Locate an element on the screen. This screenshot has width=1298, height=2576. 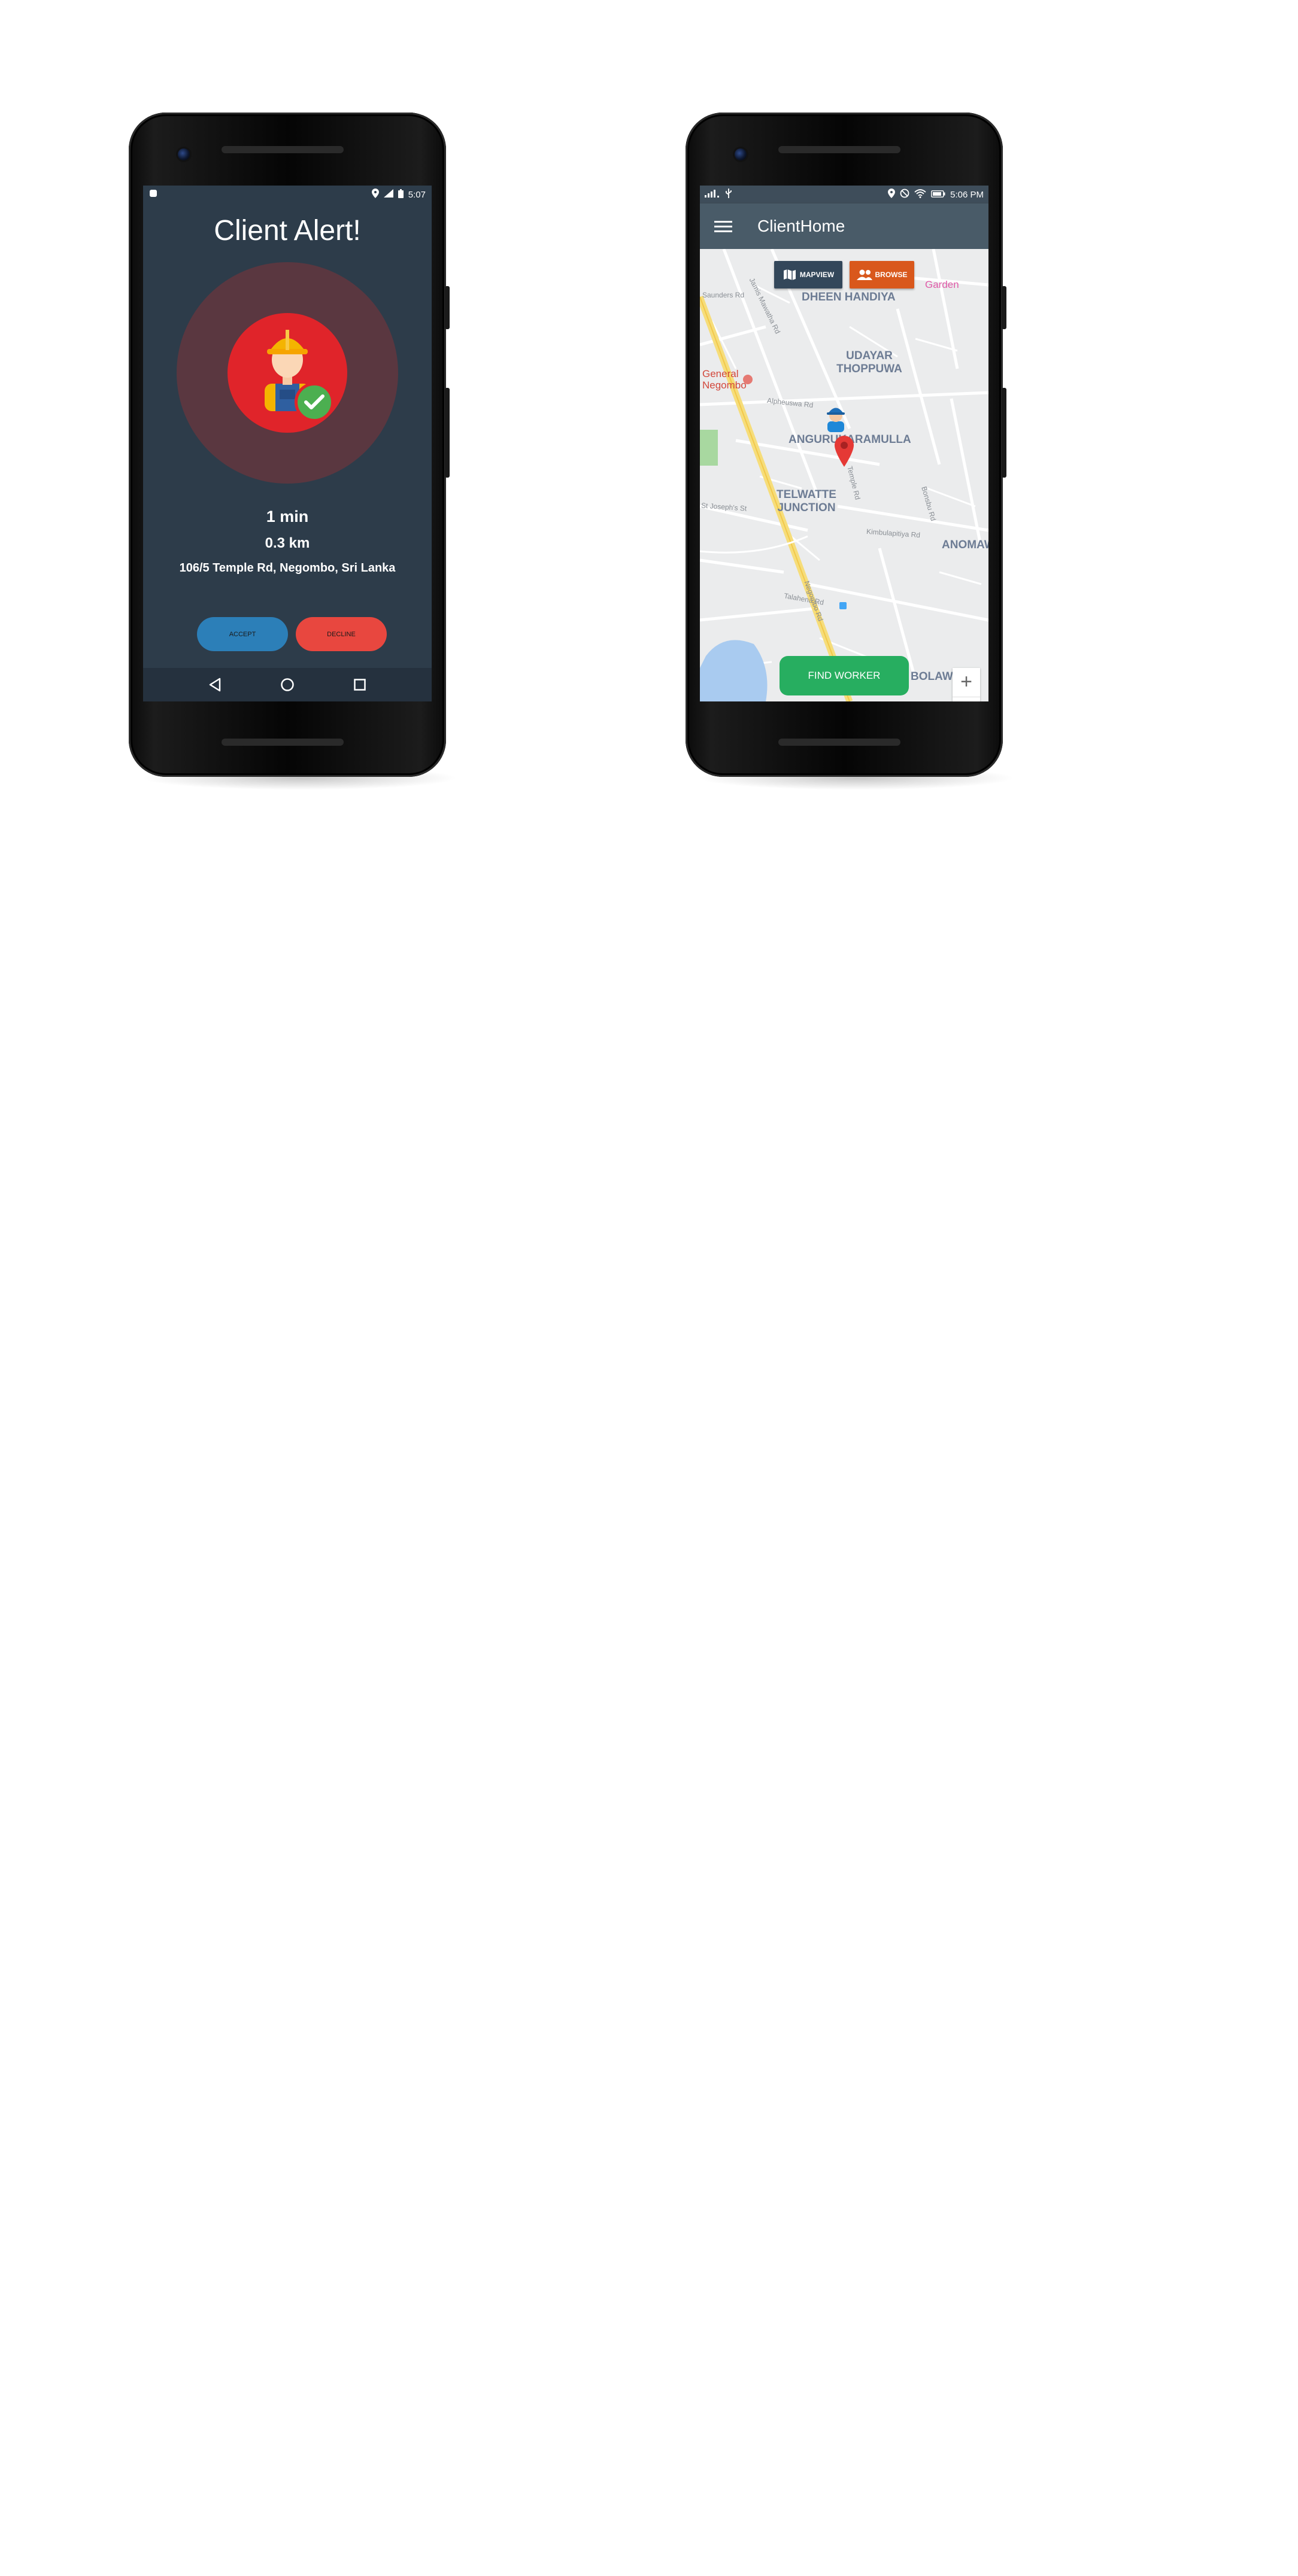
mapview-label: MAPVIEW is located at coordinates (817, 275).